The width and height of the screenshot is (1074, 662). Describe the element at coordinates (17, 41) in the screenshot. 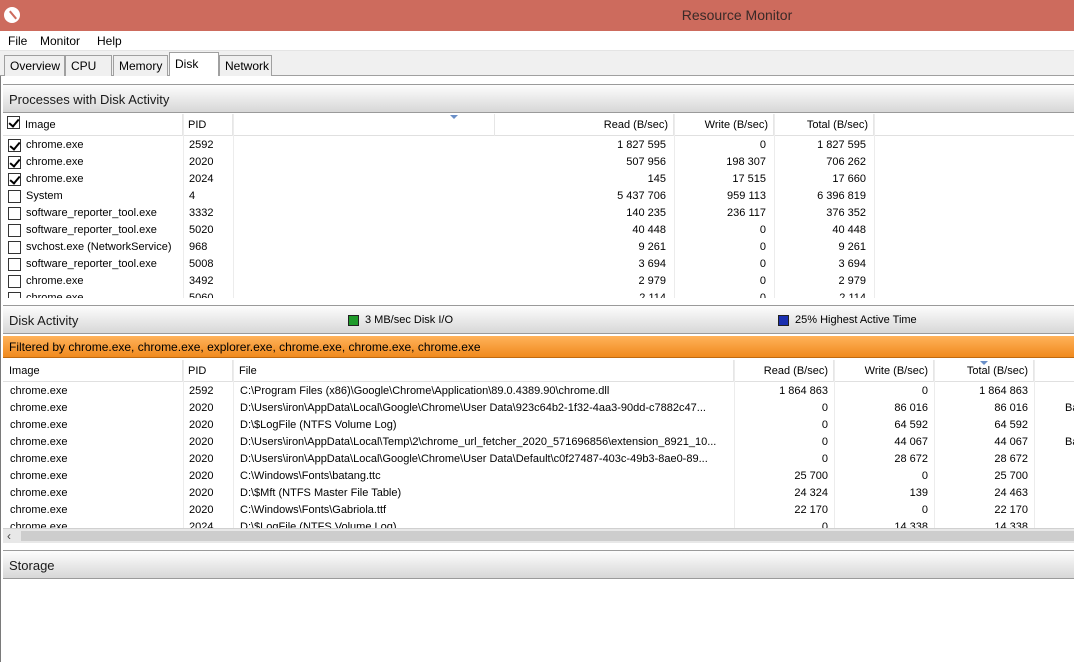

I see `menu-file: File` at that location.